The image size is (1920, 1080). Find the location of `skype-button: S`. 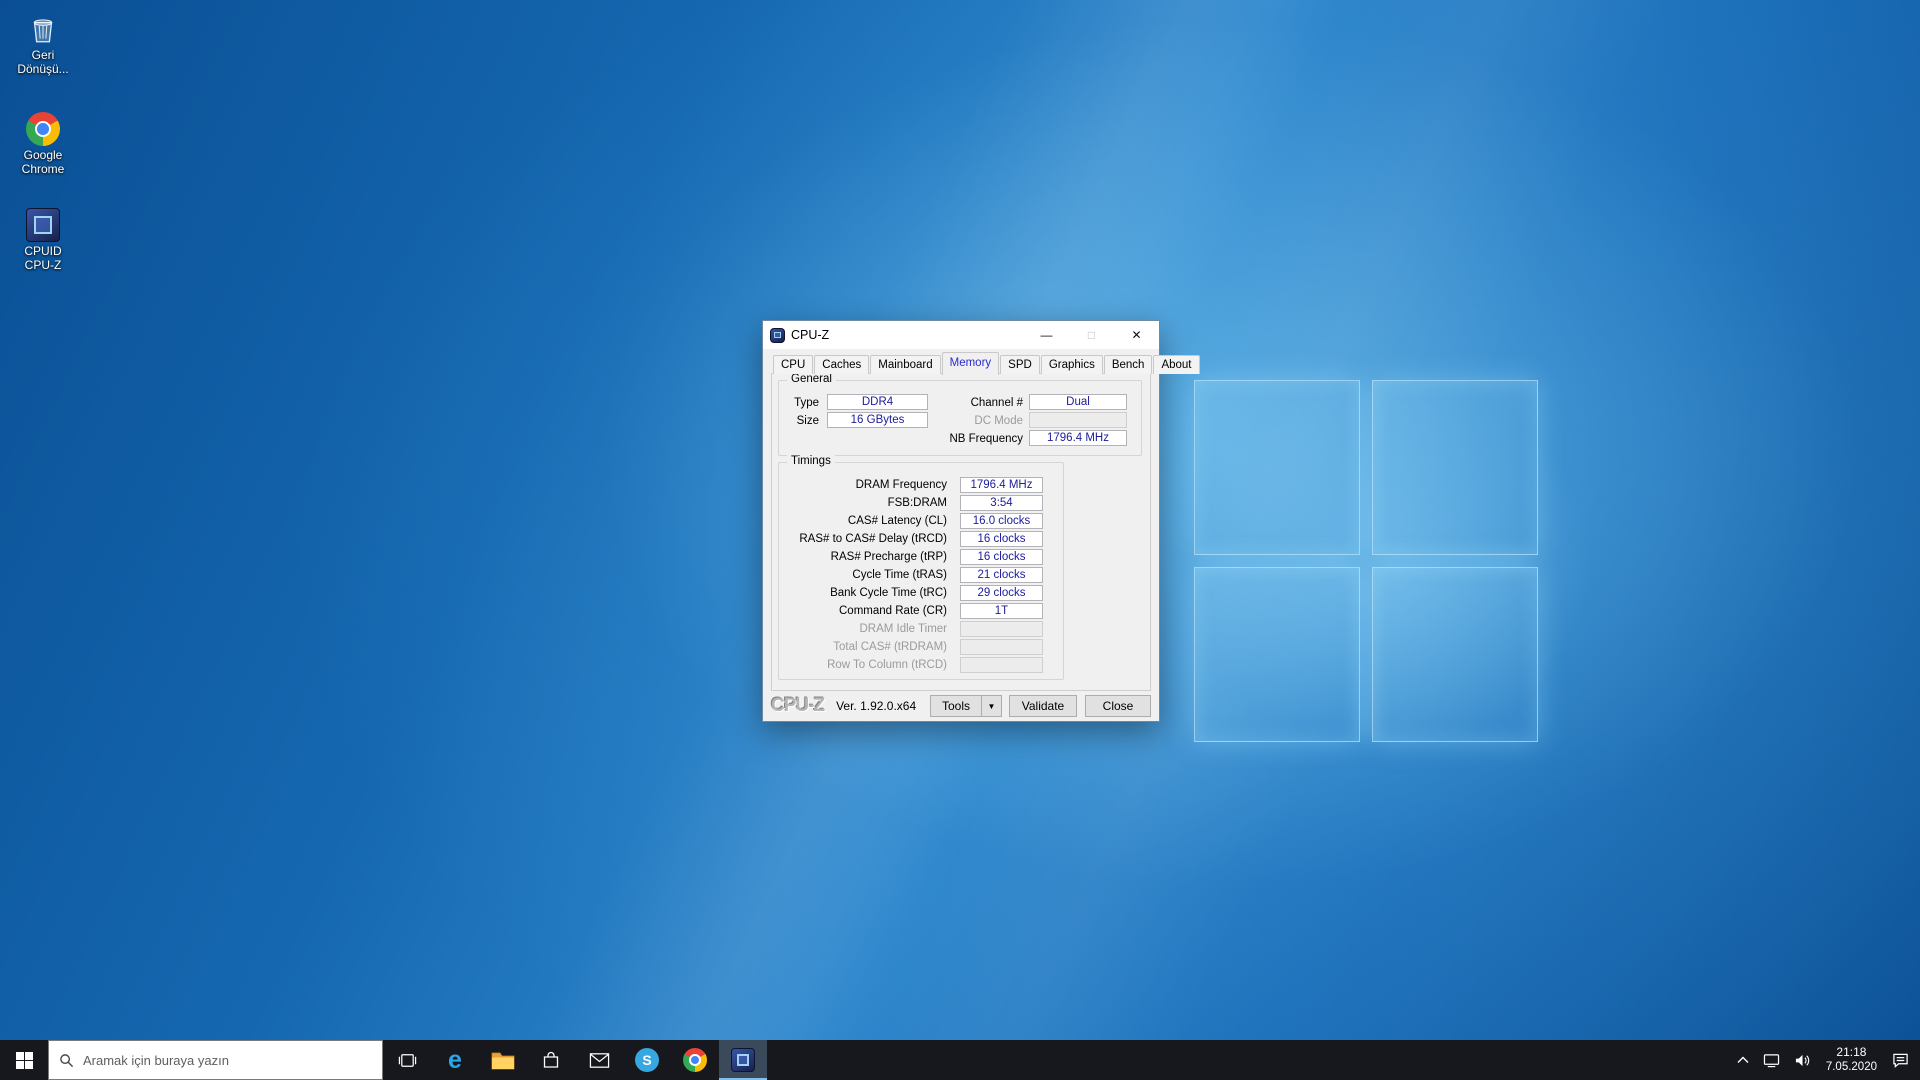

skype-button: S is located at coordinates (647, 1060).